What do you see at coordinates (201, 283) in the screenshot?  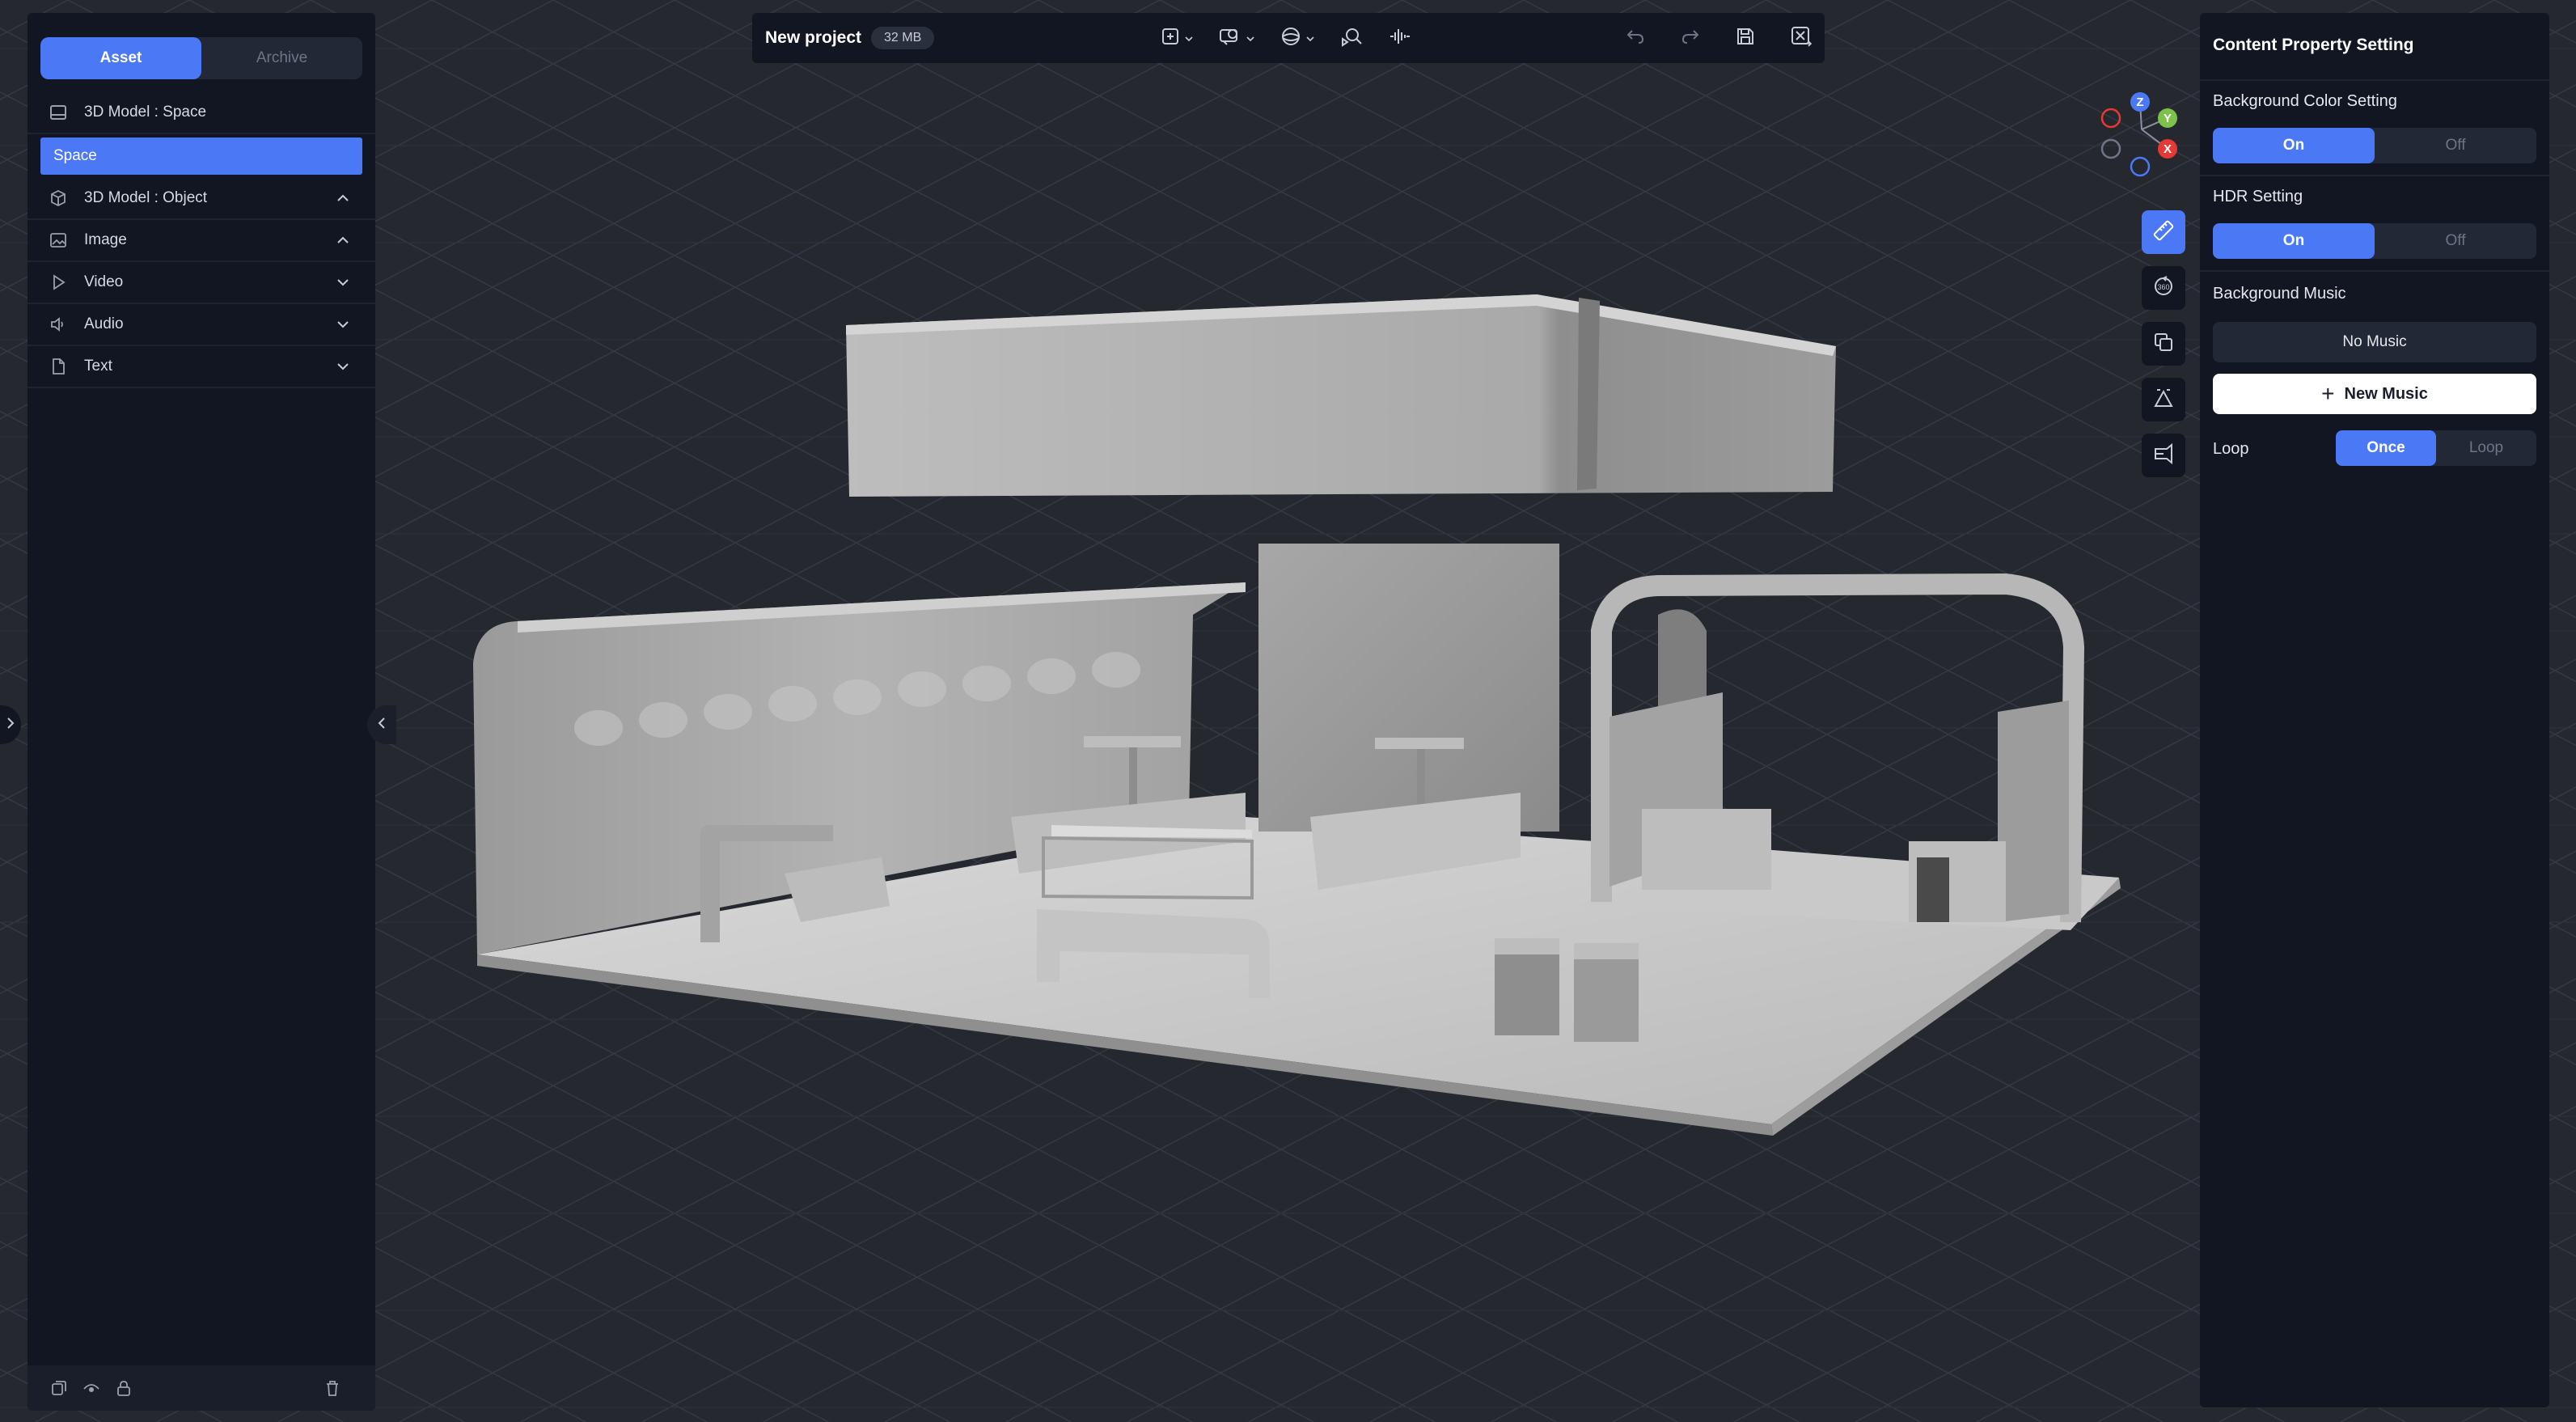 I see `tree-video: Video` at bounding box center [201, 283].